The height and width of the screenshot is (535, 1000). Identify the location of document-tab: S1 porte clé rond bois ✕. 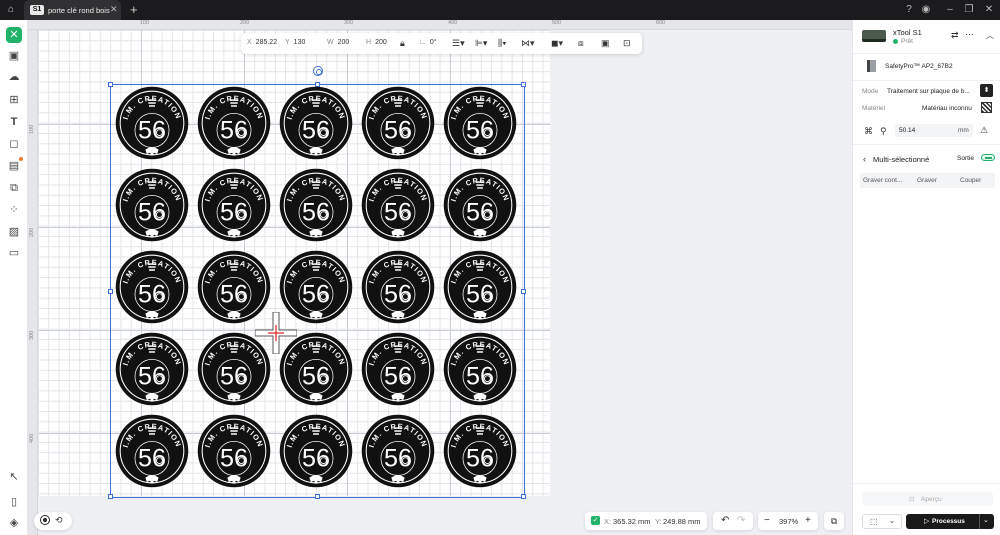
(72, 10).